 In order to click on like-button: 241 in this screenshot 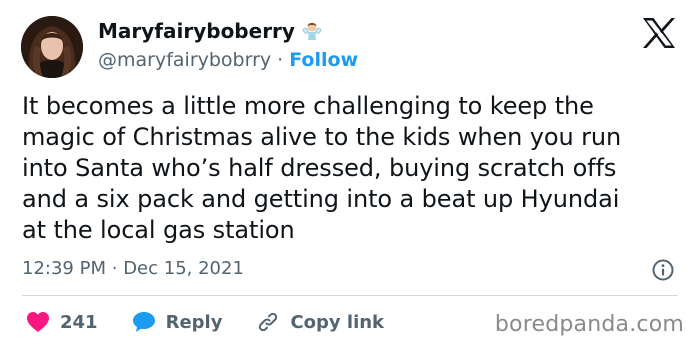, I will do `click(62, 322)`.